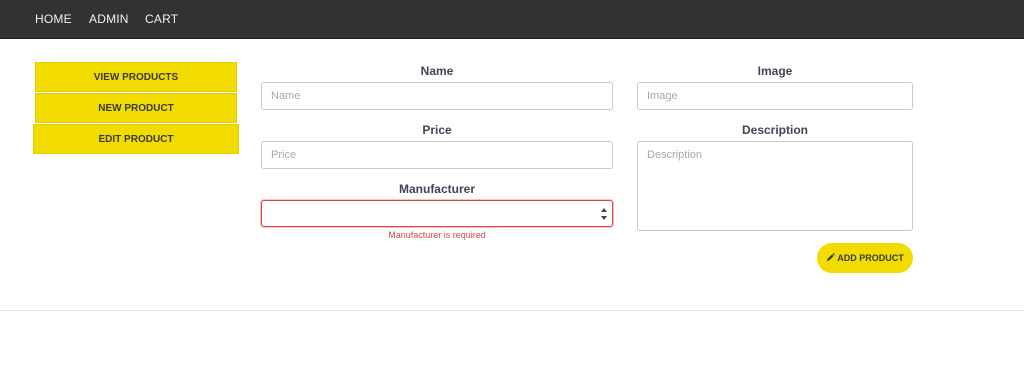  Describe the element at coordinates (604, 214) in the screenshot. I see `sort-arrows-icon` at that location.